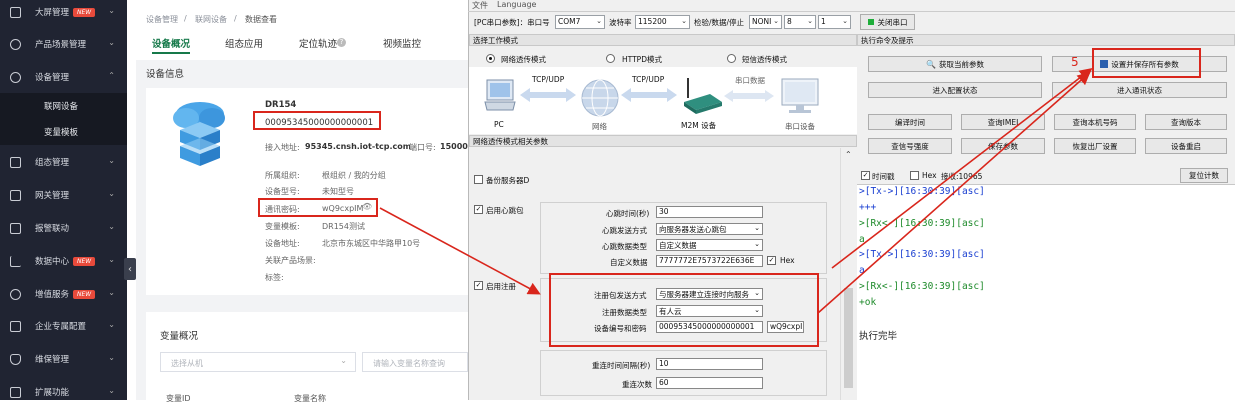 This screenshot has height=404, width=1235. Describe the element at coordinates (162, 19) in the screenshot. I see `breadcrumb-item: 设备管理` at that location.